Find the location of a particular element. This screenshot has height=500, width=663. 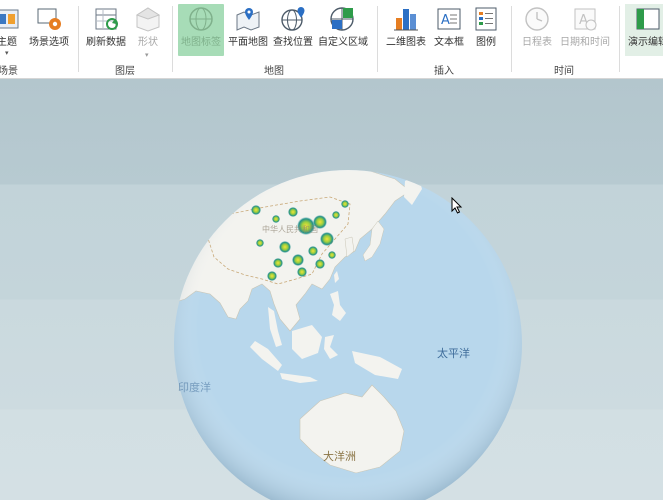

group-time-label: 时间 is located at coordinates (564, 71).